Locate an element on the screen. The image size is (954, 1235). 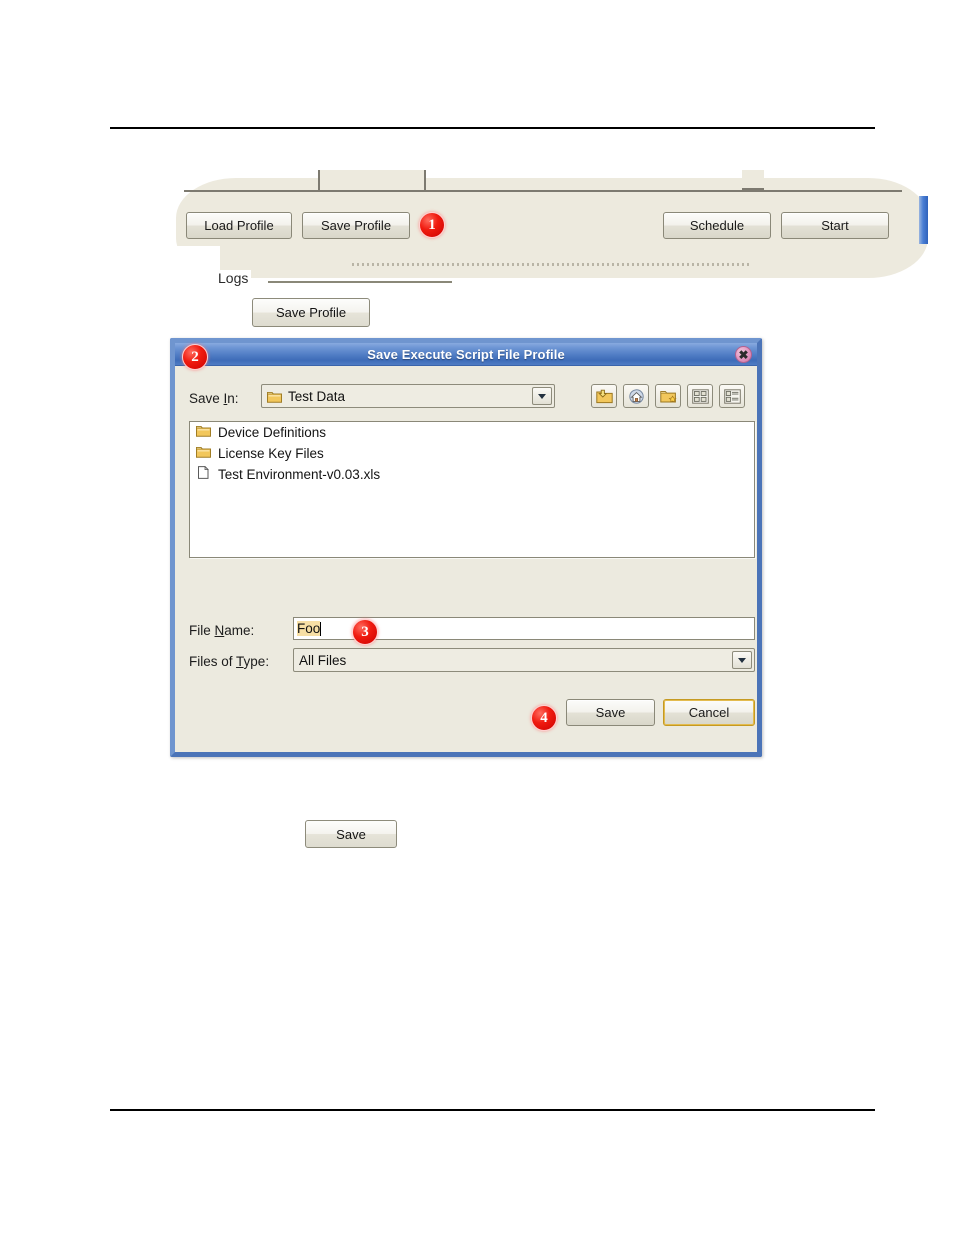
file-icon is located at coordinates (203, 474).